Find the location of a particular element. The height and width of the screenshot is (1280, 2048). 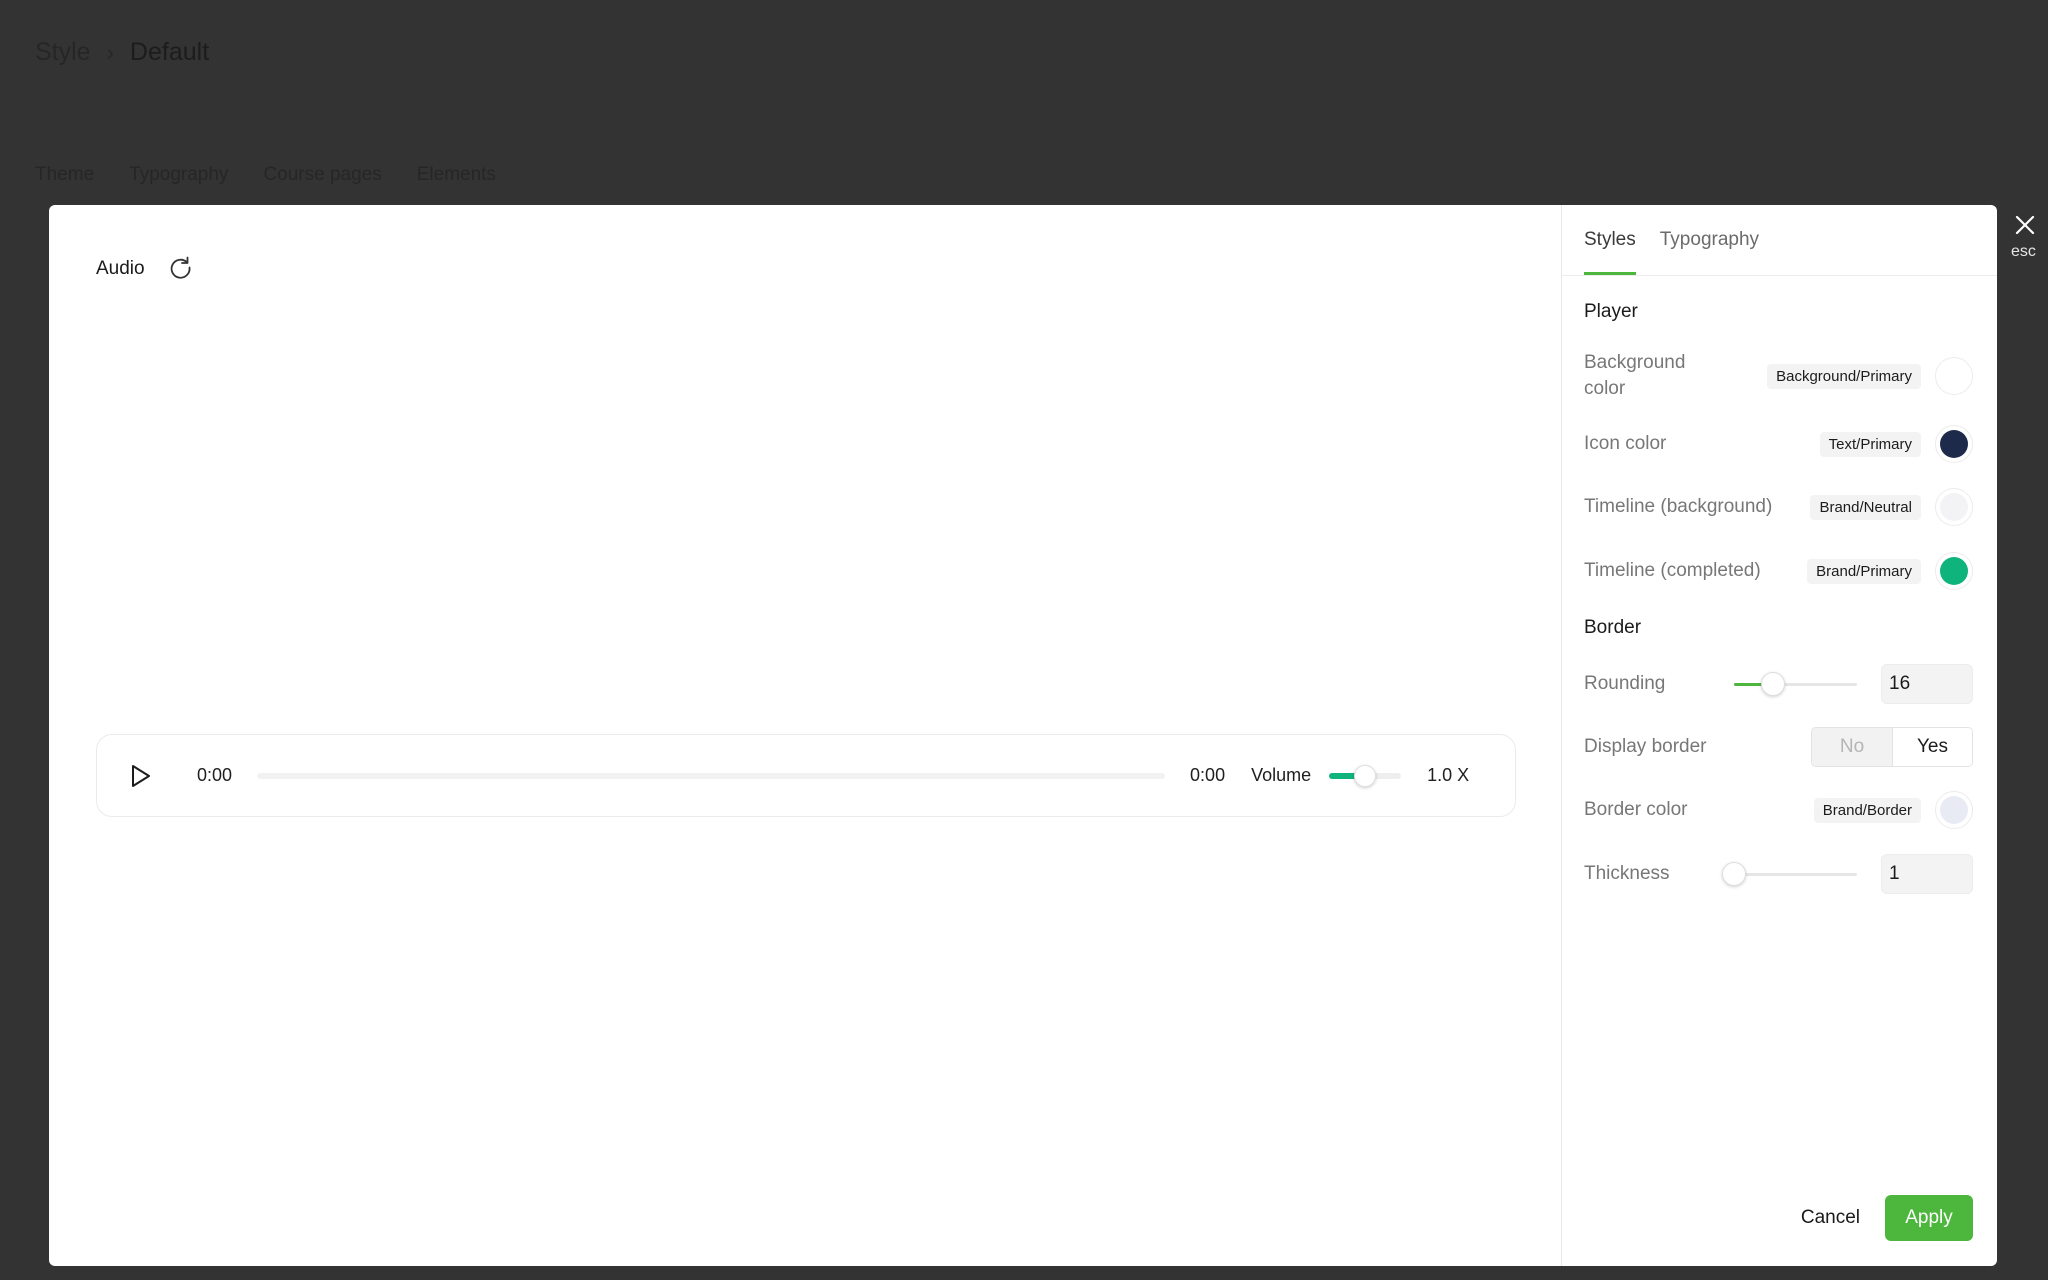

timeline-background-swatch is located at coordinates (1954, 507).